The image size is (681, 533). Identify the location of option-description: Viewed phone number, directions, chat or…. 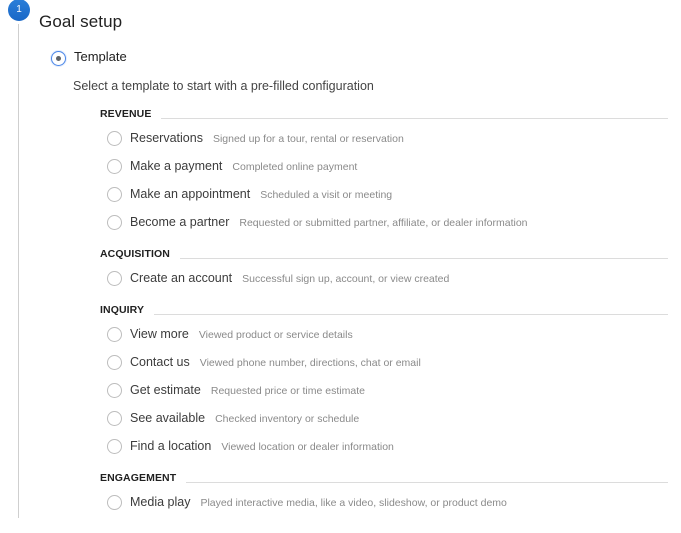
(310, 363).